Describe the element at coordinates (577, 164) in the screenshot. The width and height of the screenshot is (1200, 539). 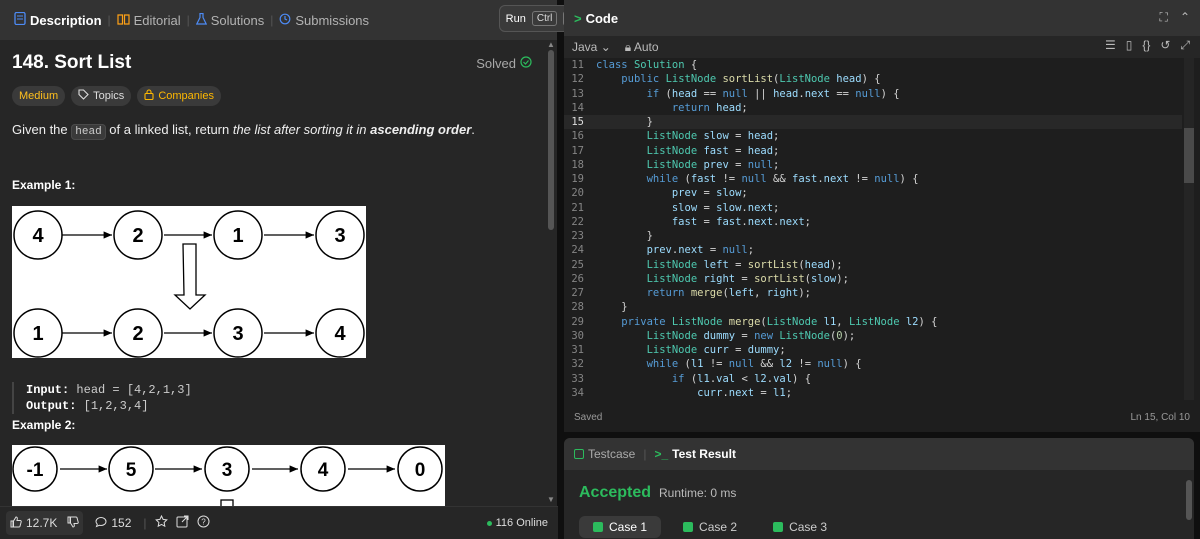
I see `line-number: 18` at that location.